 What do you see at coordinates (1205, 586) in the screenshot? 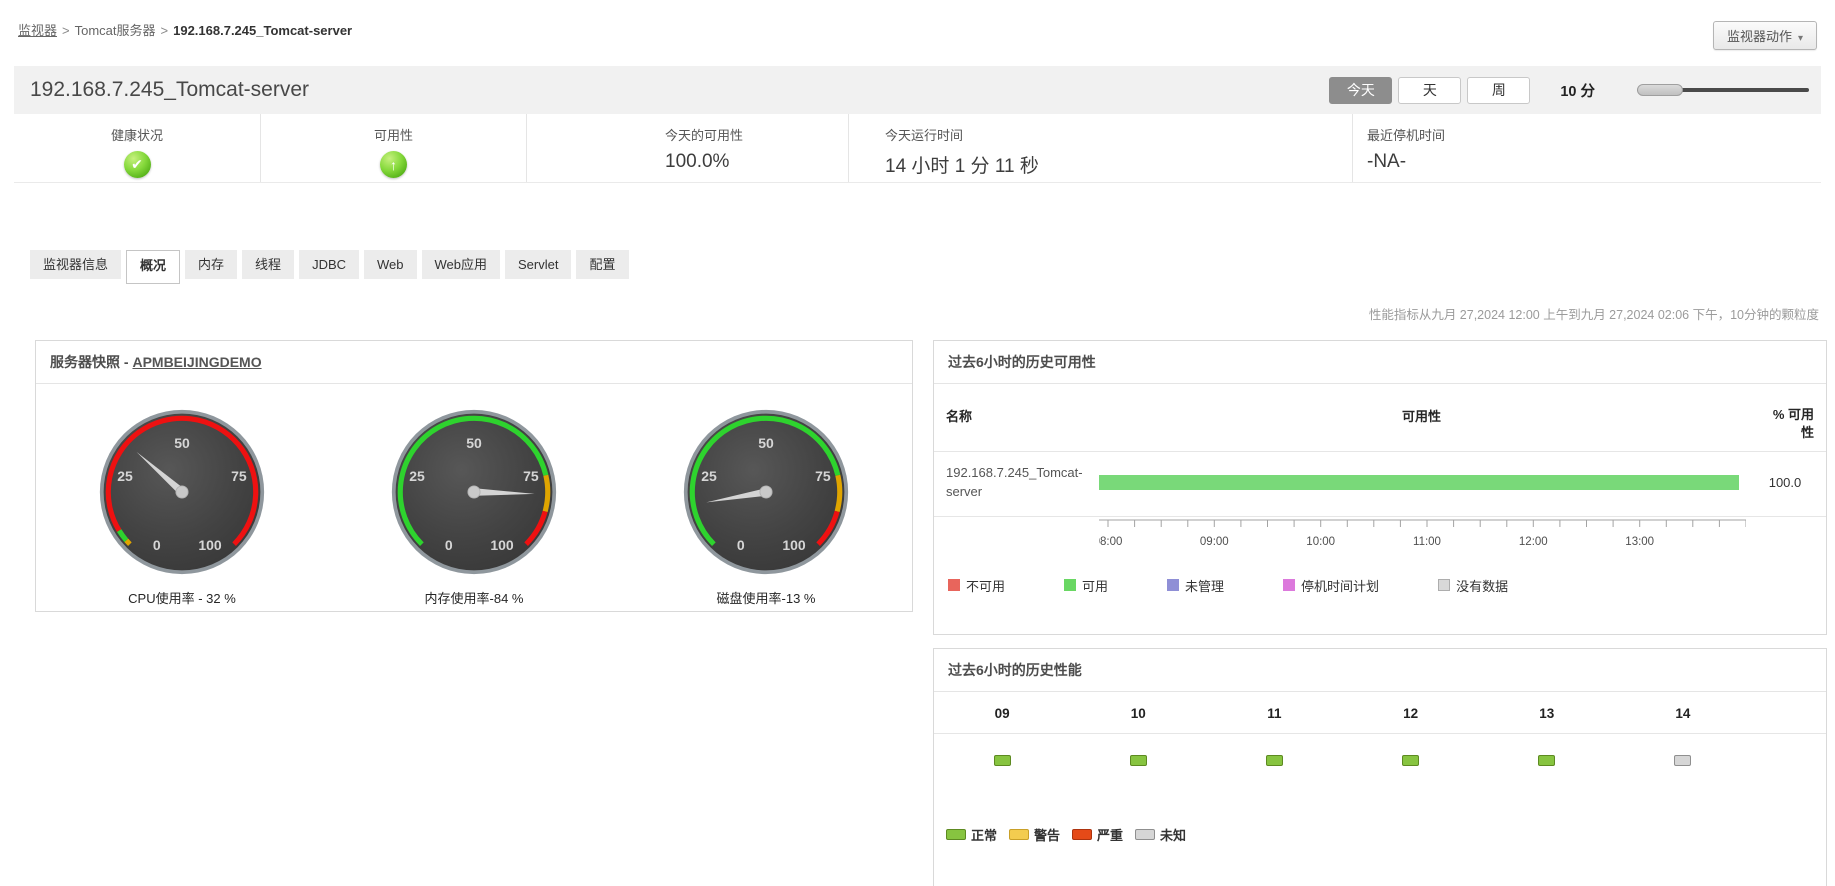
I see `legend-label: 未管理` at bounding box center [1205, 586].